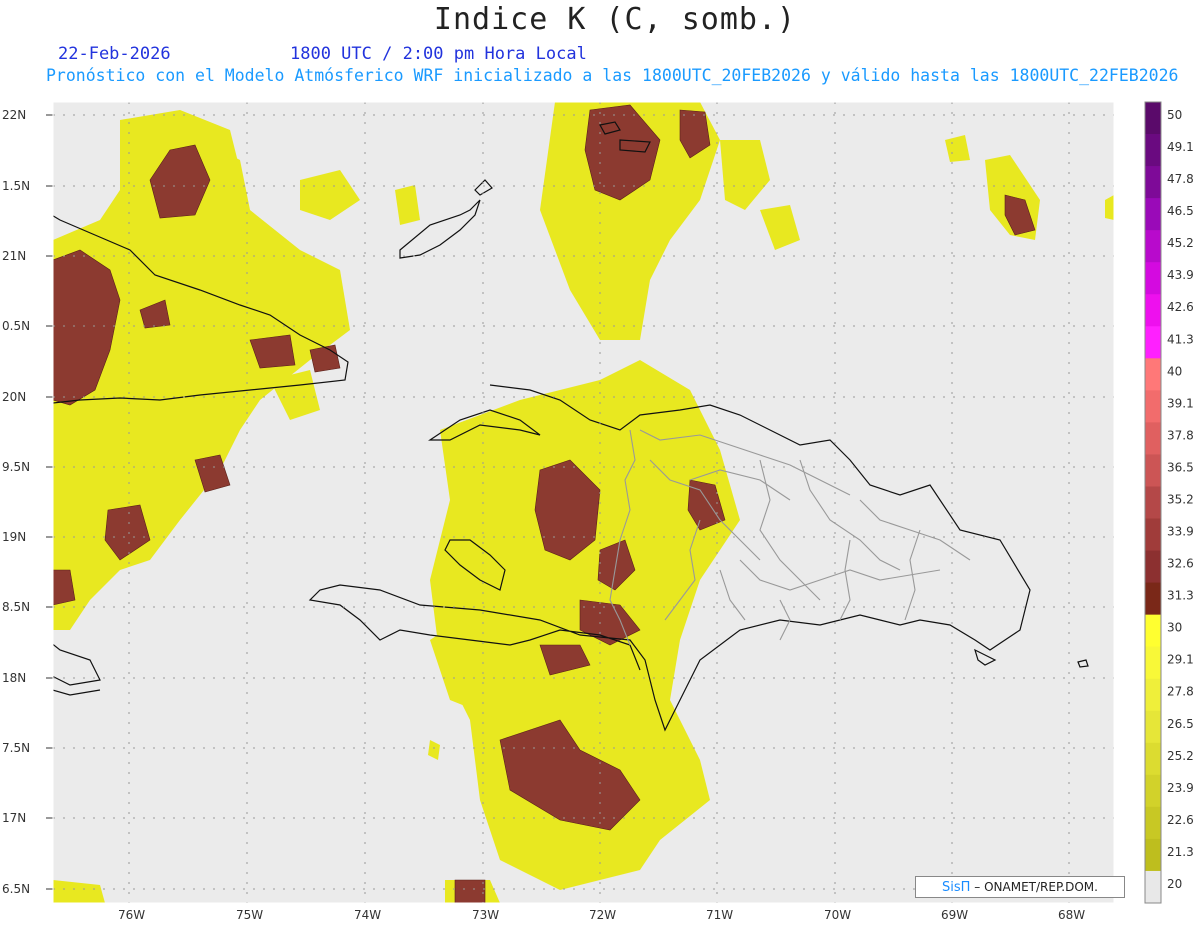 The height and width of the screenshot is (927, 1200). What do you see at coordinates (615, 19) in the screenshot?
I see `chart-title: Indice K (C, somb.)` at bounding box center [615, 19].